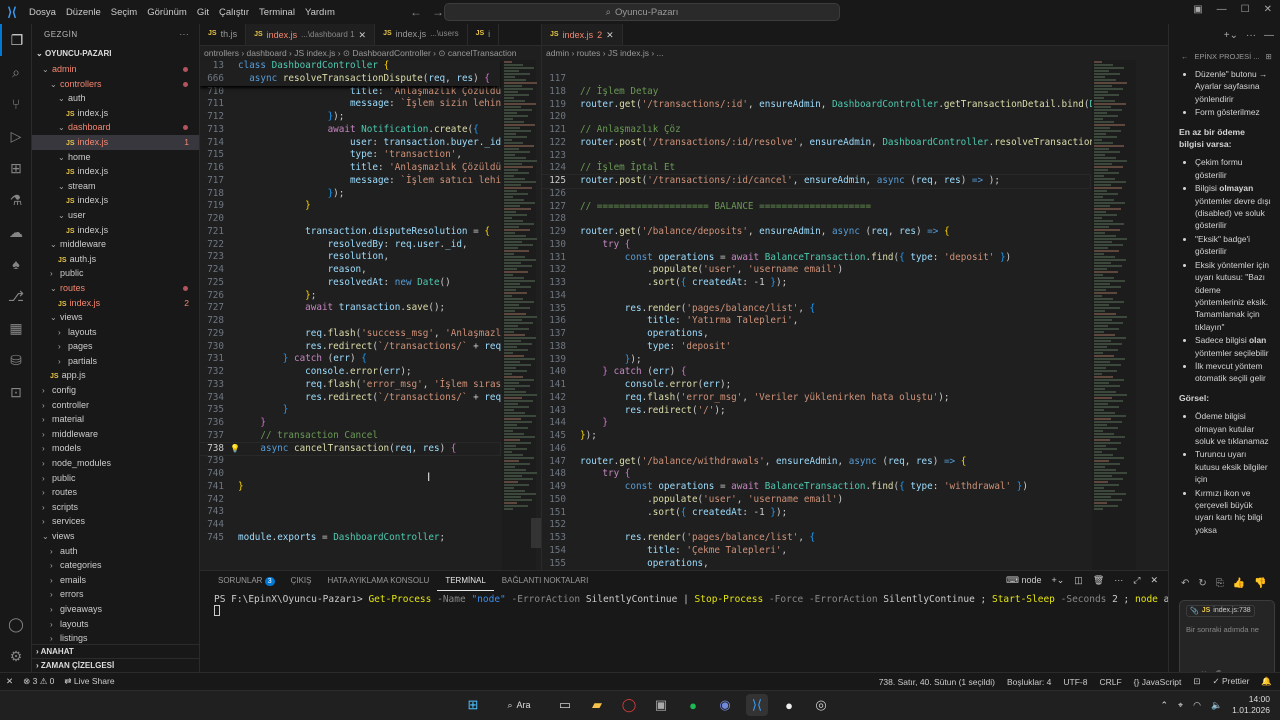 The width and height of the screenshot is (1280, 720). I want to click on code-line: 719 }, so click(350, 206).